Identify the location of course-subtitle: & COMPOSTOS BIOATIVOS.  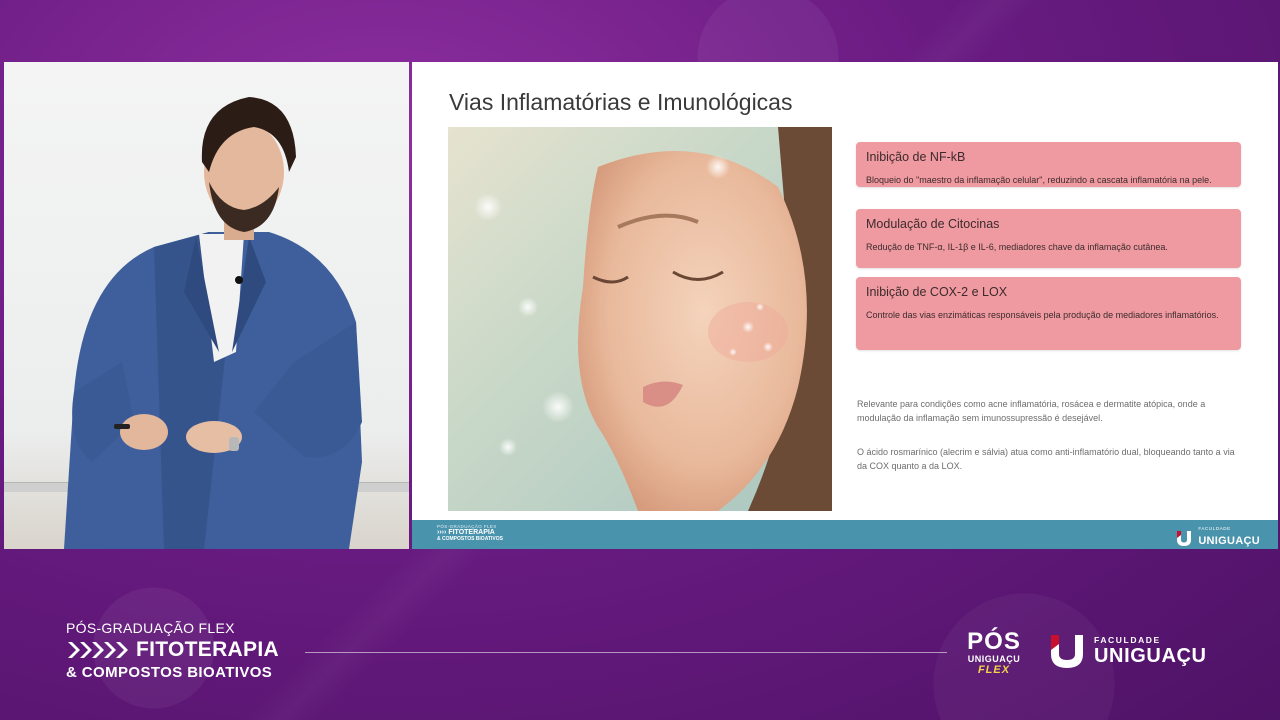
(169, 672).